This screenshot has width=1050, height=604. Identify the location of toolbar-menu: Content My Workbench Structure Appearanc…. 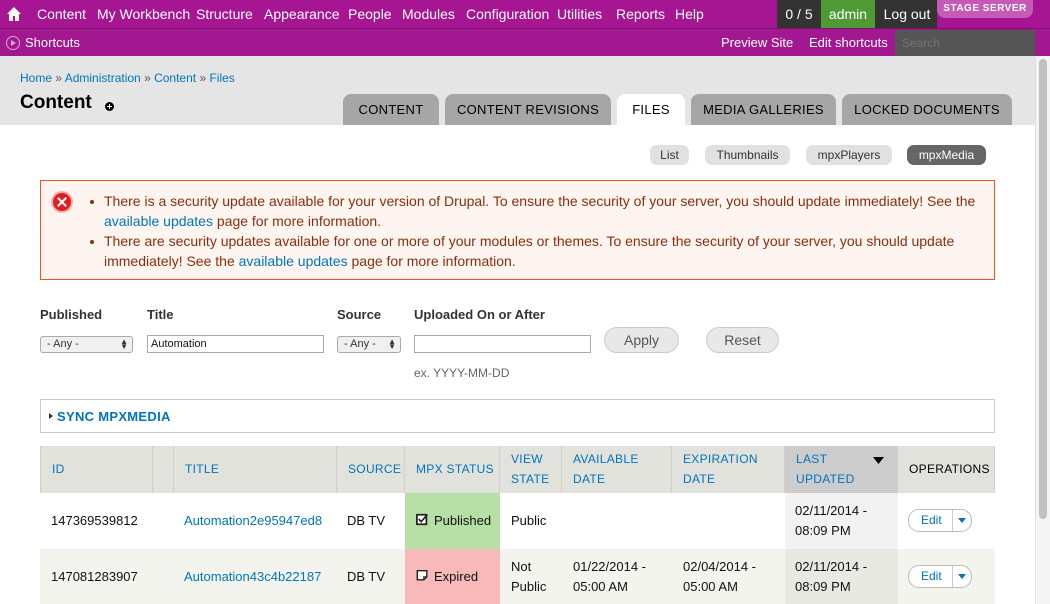
(525, 14).